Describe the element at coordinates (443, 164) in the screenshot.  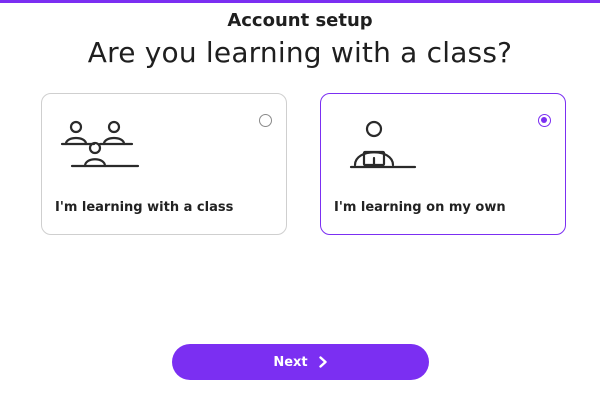
I see `option-card-own: I'm learning on my own` at that location.